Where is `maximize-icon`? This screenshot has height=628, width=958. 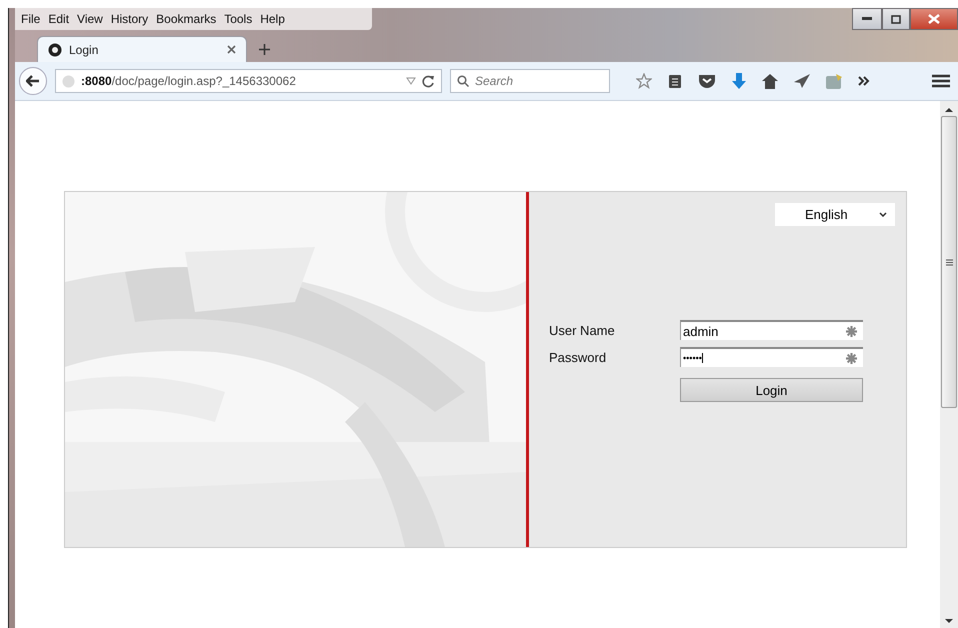 maximize-icon is located at coordinates (896, 19).